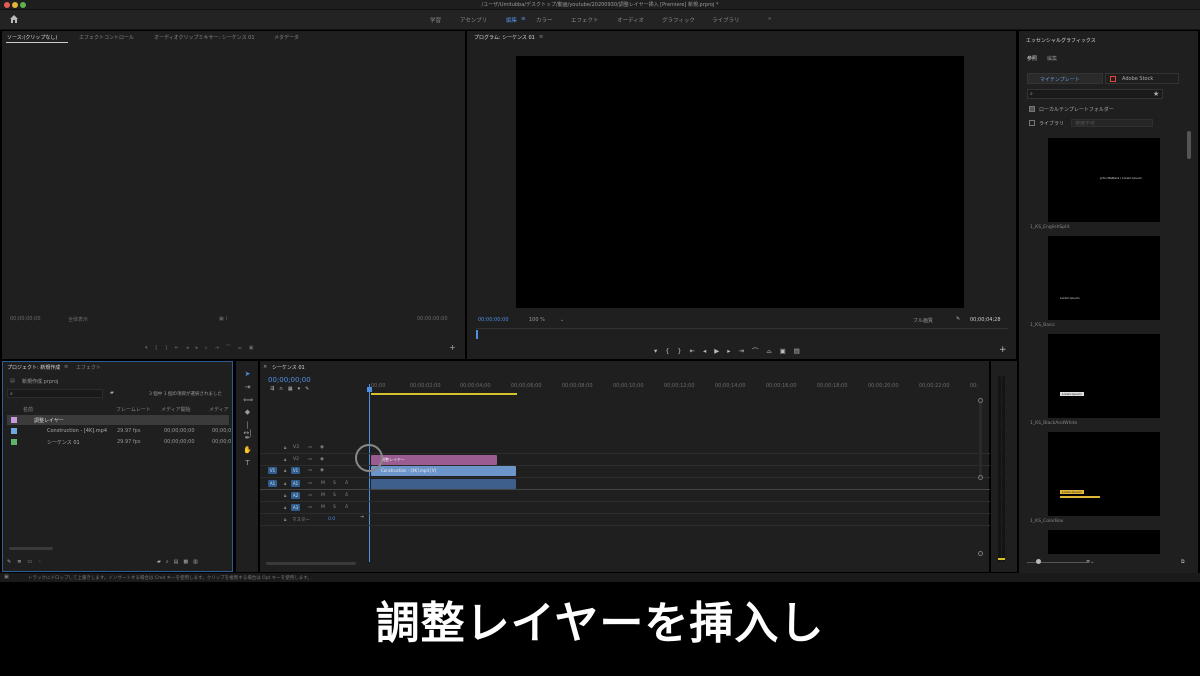 This screenshot has height=676, width=1200. Describe the element at coordinates (118, 420) in the screenshot. I see `list-item: 調整レイヤー` at that location.